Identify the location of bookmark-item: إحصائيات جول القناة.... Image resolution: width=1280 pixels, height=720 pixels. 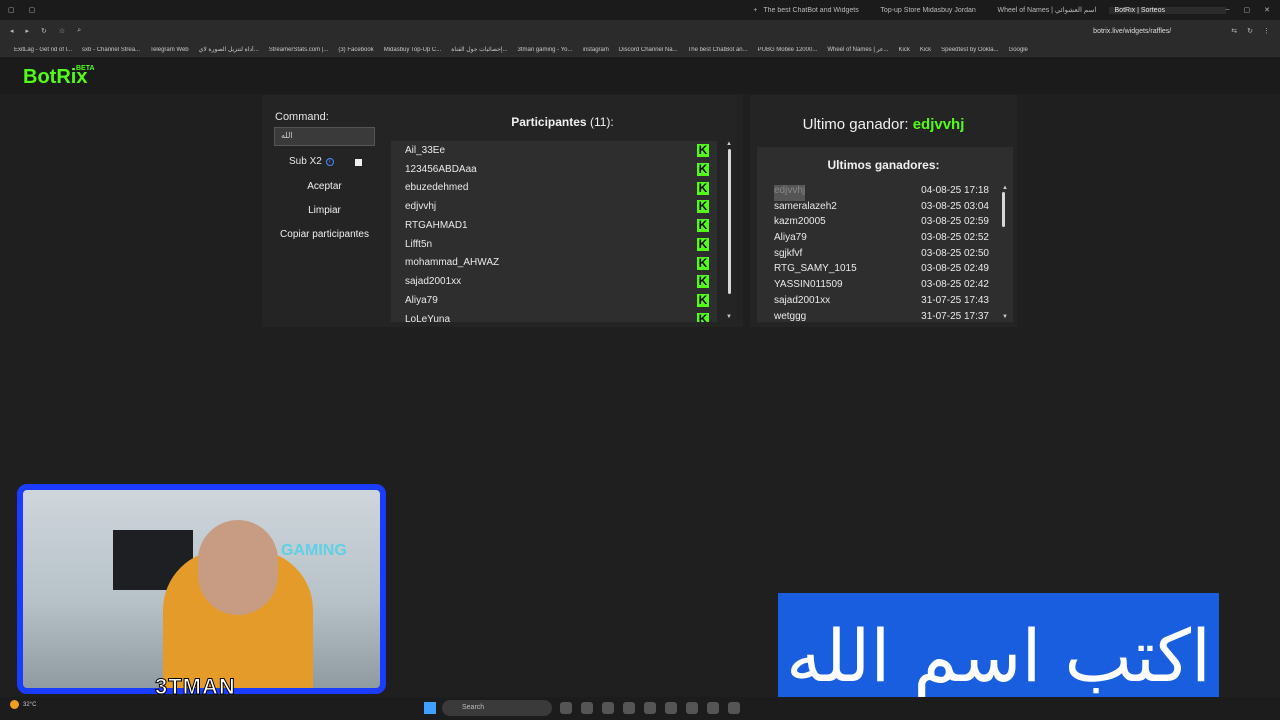
(479, 49).